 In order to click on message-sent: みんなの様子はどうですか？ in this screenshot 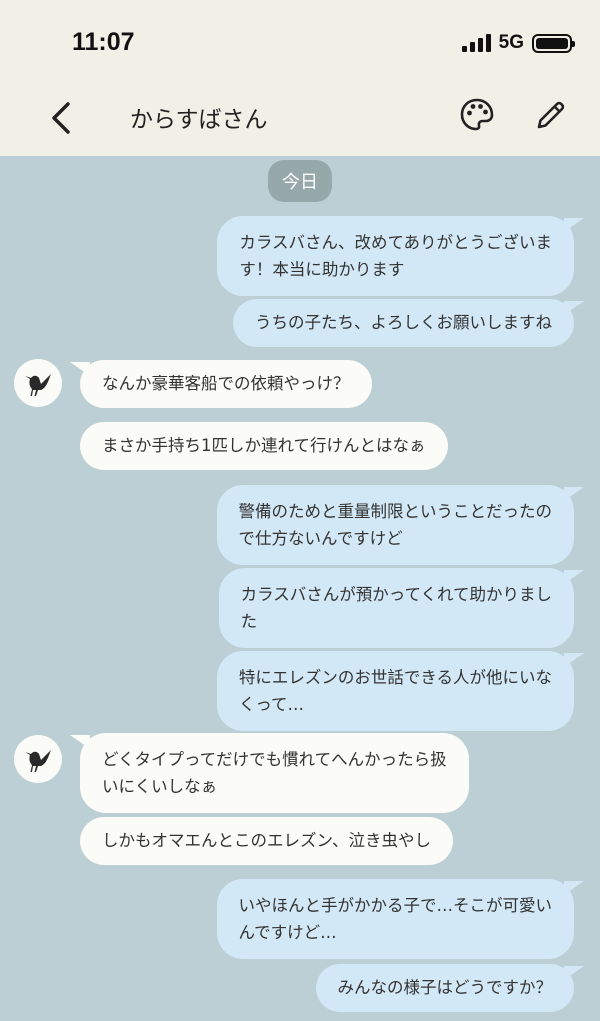, I will do `click(449, 988)`.